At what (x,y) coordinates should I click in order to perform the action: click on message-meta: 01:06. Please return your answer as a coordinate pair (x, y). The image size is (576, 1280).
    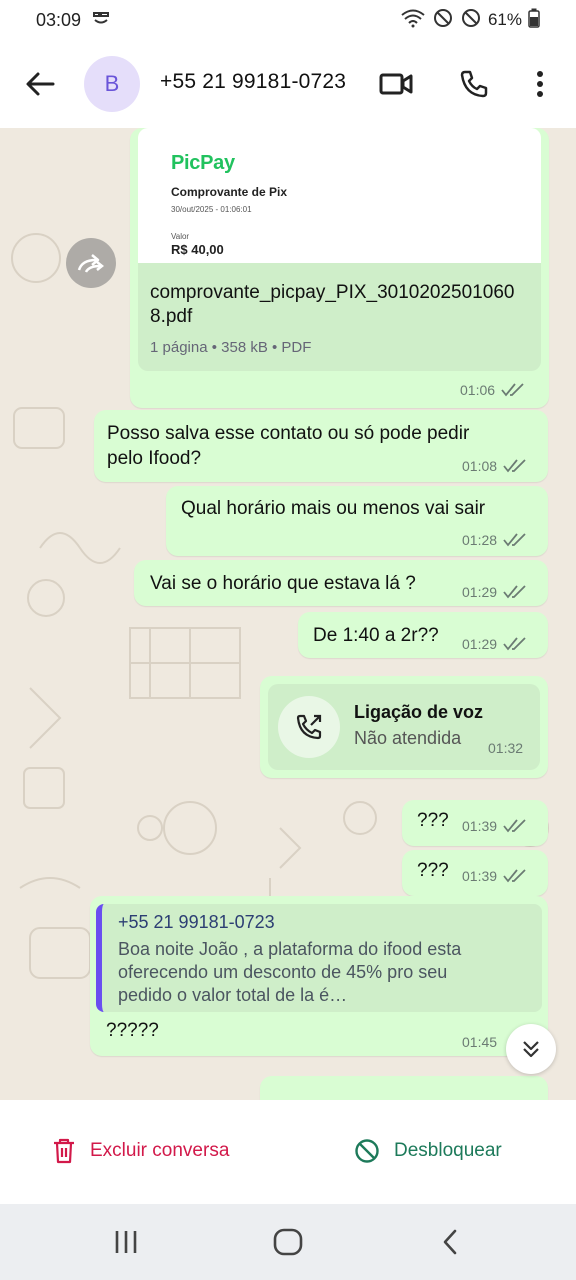
    Looking at the image, I should click on (493, 390).